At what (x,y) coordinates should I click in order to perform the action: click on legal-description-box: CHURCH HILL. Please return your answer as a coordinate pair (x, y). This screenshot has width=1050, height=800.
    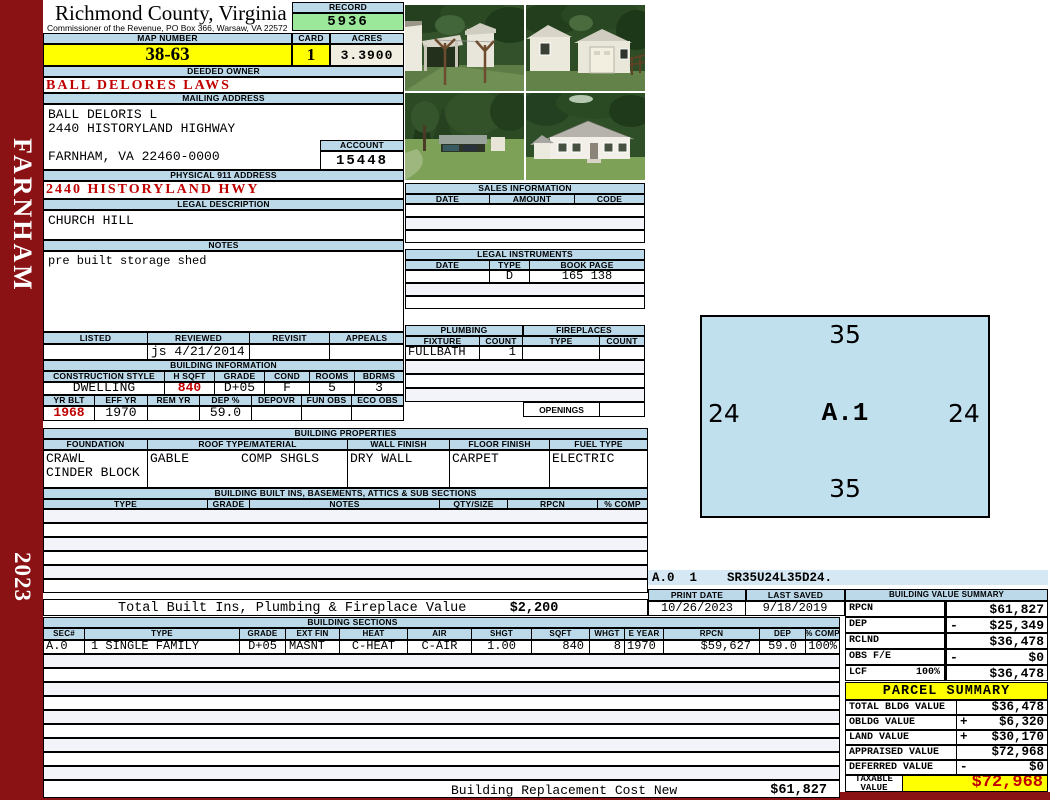
    Looking at the image, I should click on (223, 225).